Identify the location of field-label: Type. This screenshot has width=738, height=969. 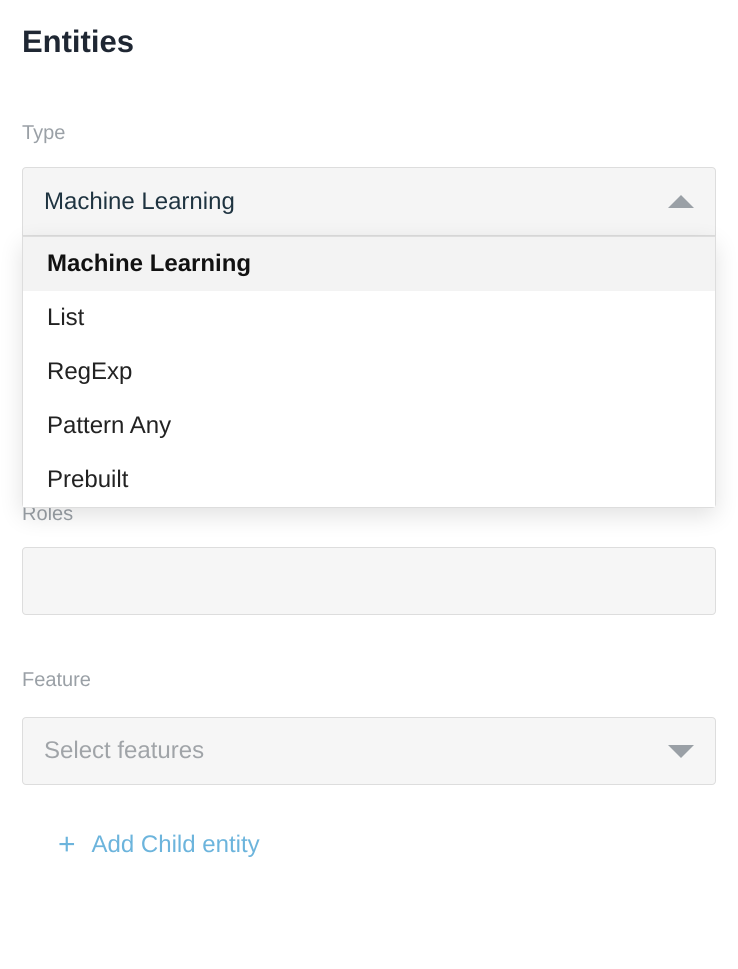
(44, 133).